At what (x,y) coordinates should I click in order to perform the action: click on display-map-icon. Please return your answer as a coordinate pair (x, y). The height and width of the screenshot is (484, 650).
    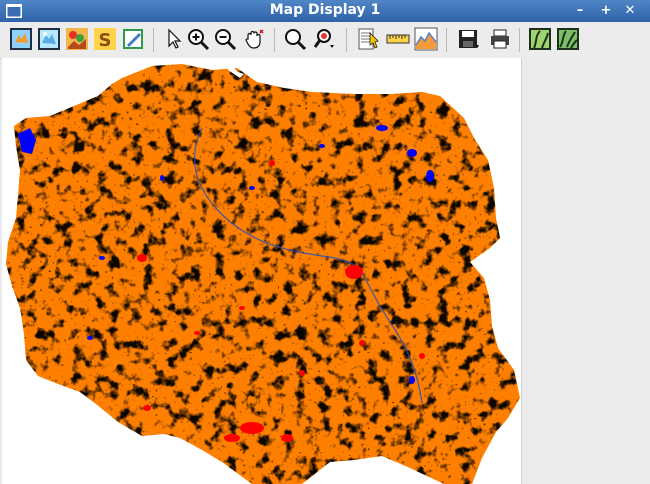
    Looking at the image, I should click on (21, 39).